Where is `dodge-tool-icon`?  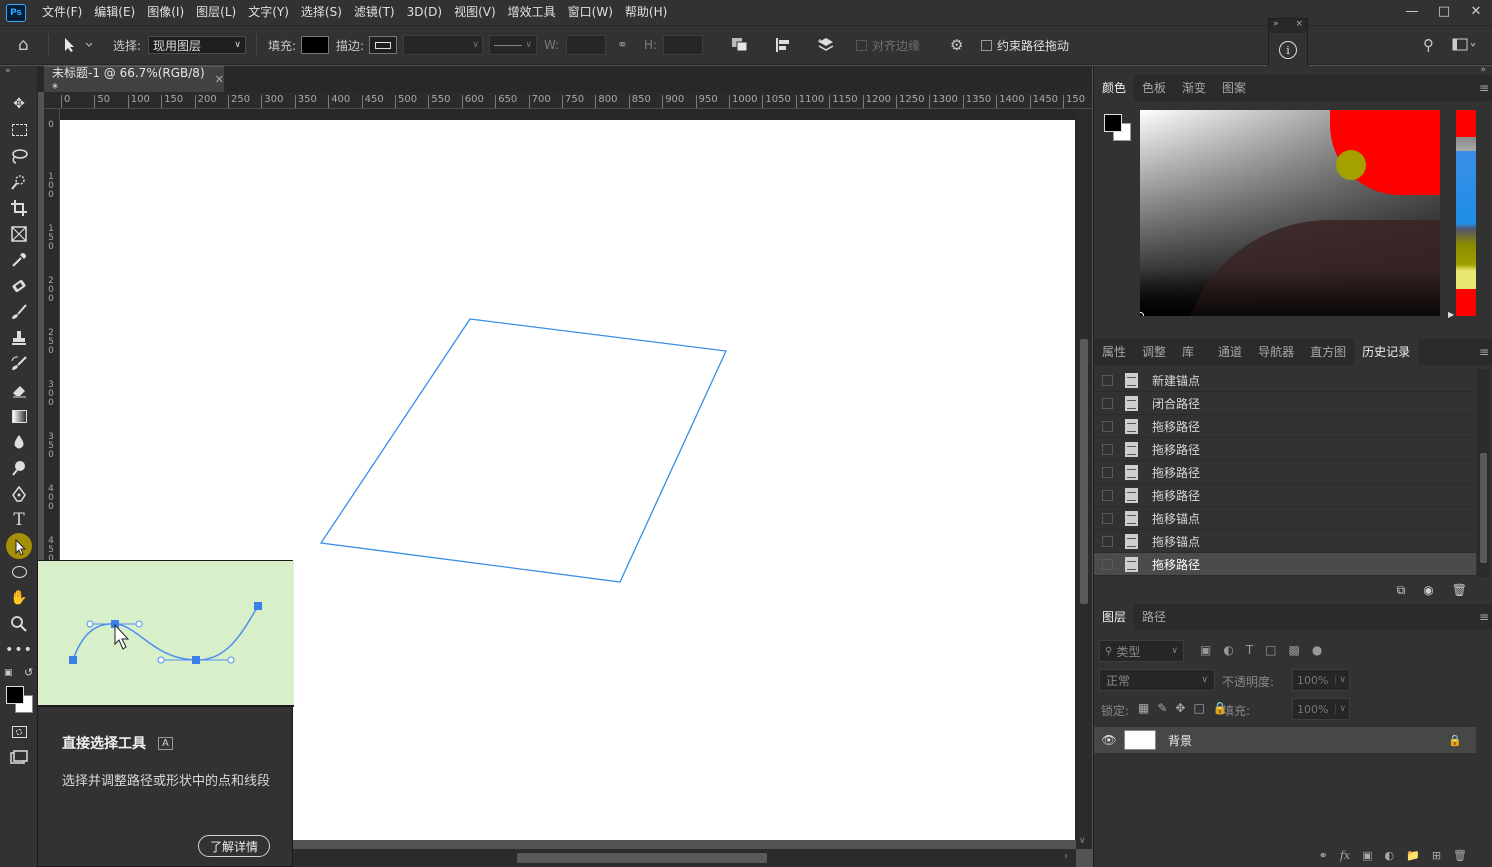 dodge-tool-icon is located at coordinates (19, 468).